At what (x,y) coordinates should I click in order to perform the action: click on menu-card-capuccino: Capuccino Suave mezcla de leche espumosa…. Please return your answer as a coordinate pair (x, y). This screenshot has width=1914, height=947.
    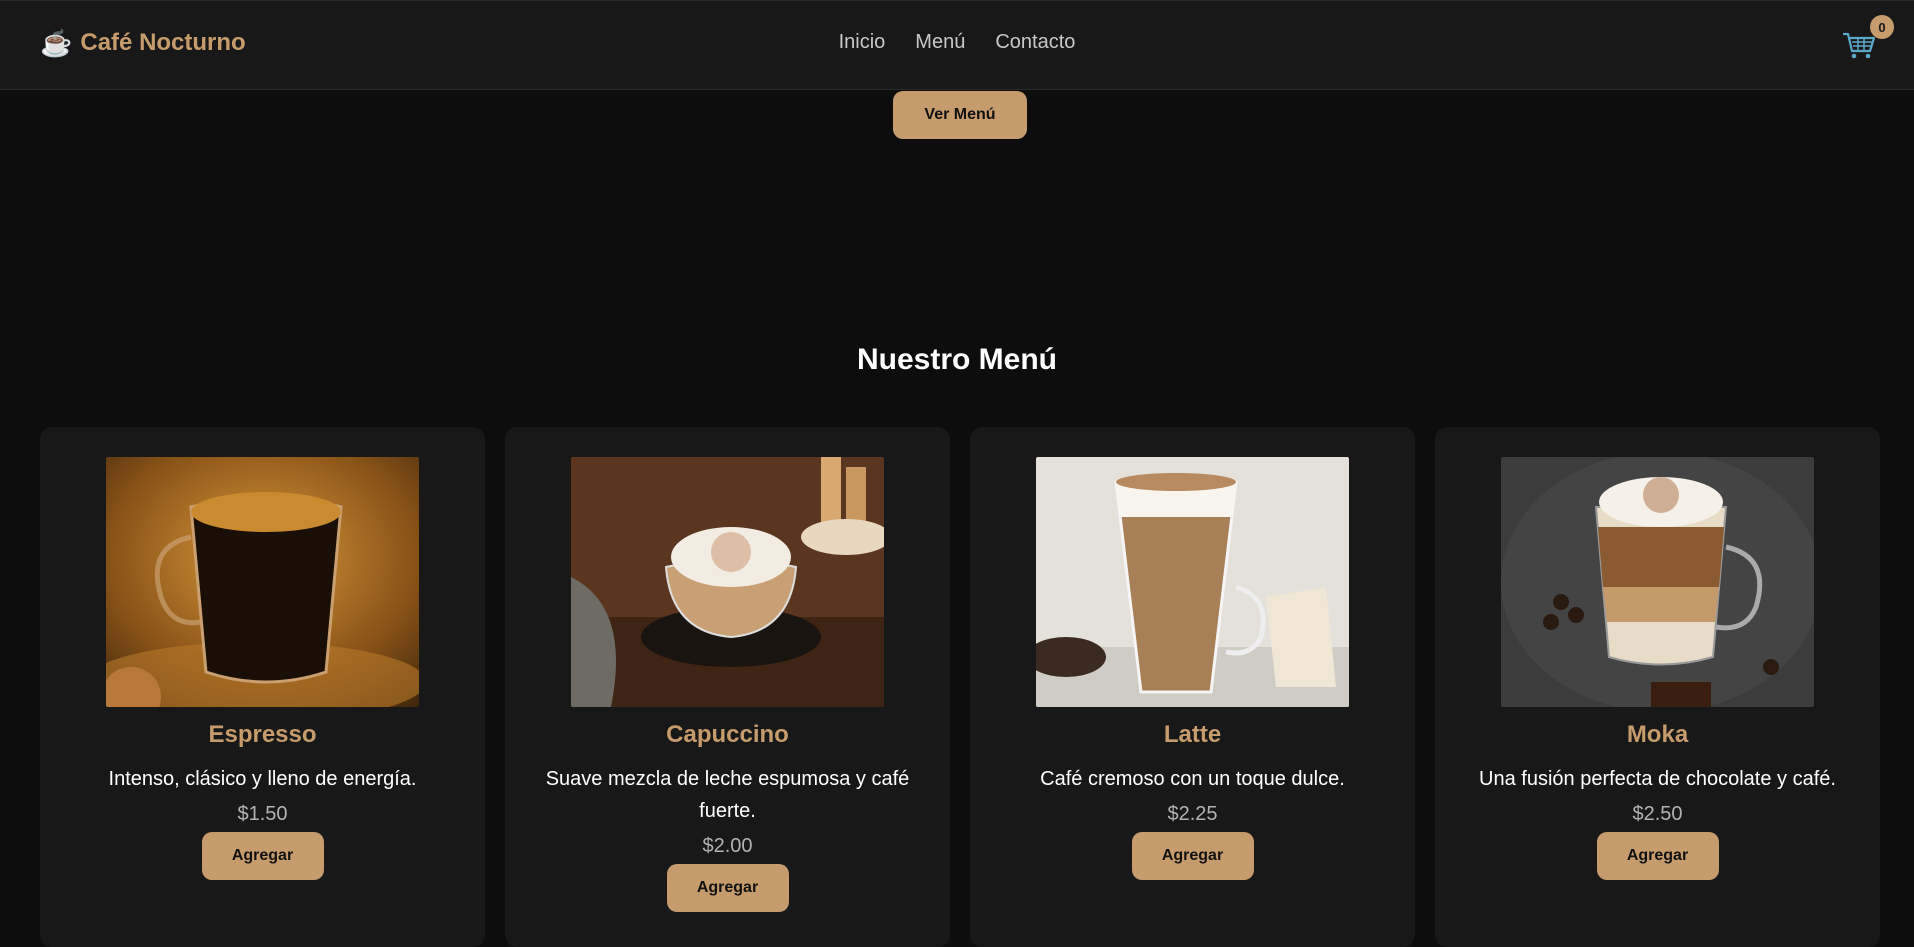
    Looking at the image, I should click on (727, 687).